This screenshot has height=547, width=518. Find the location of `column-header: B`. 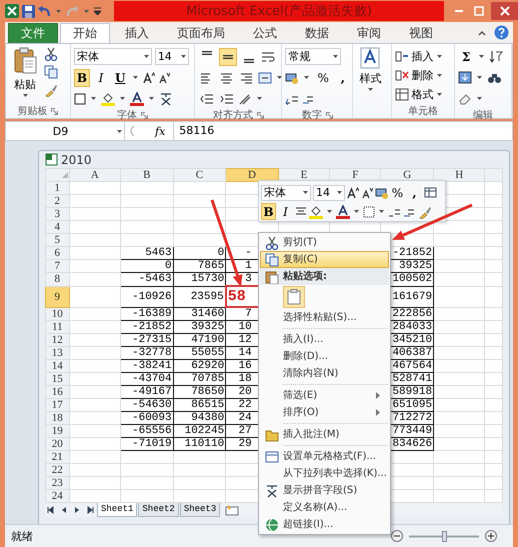

column-header: B is located at coordinates (147, 175).